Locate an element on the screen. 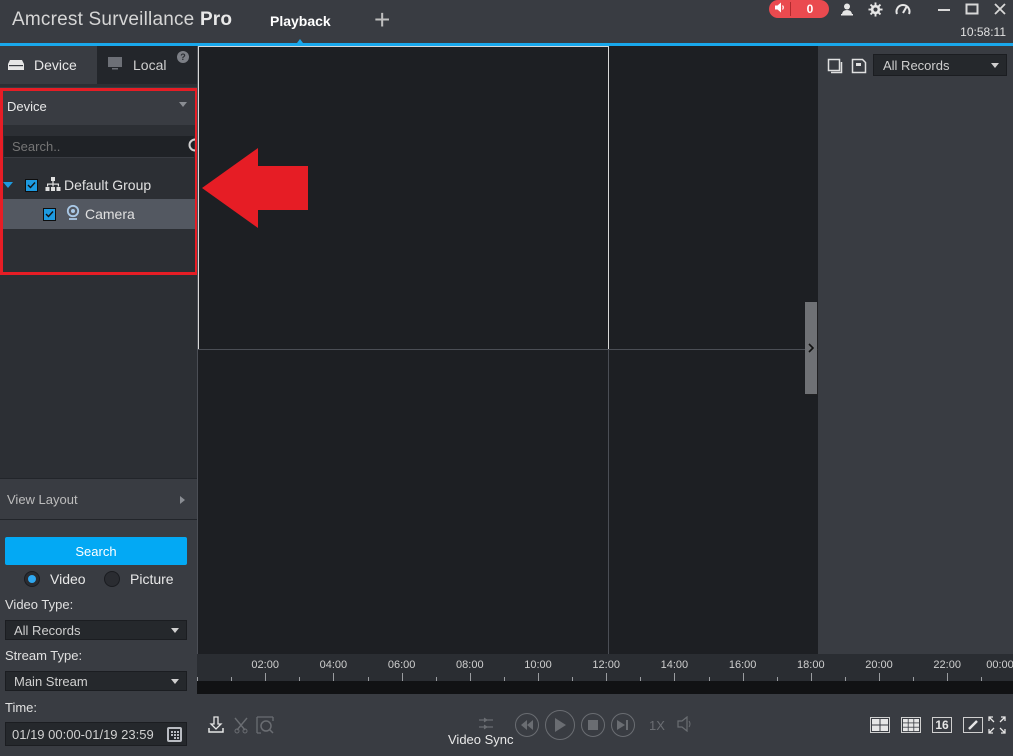 The width and height of the screenshot is (1013, 756). timeline-label: 00:00 is located at coordinates (999, 665).